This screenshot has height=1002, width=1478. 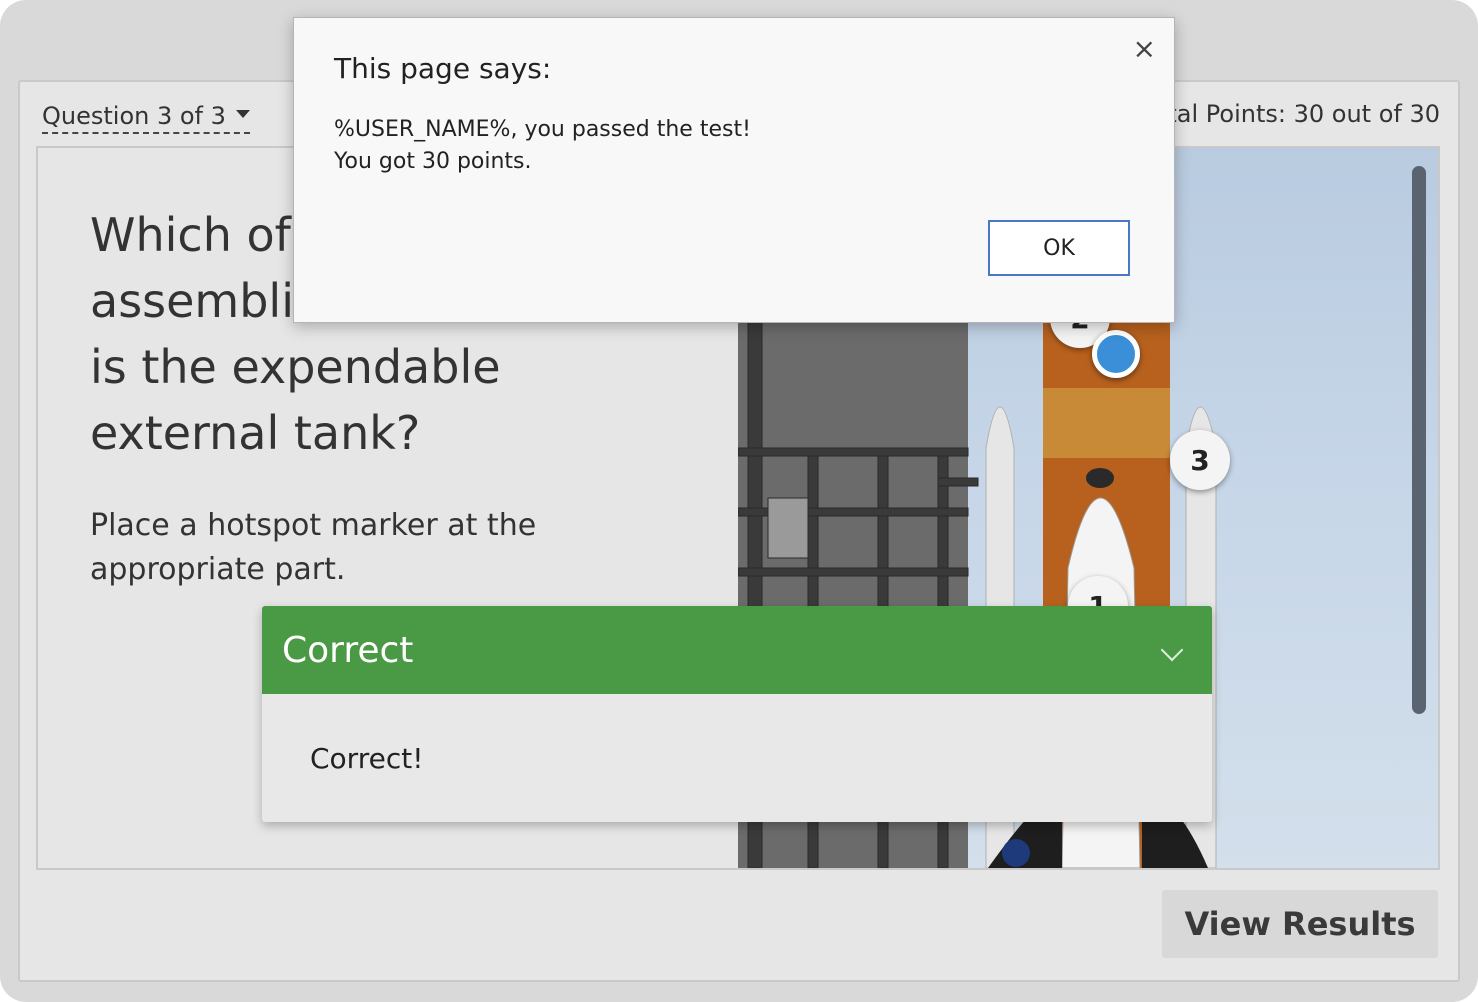 What do you see at coordinates (443, 68) in the screenshot?
I see `dialog-title: This page says:` at bounding box center [443, 68].